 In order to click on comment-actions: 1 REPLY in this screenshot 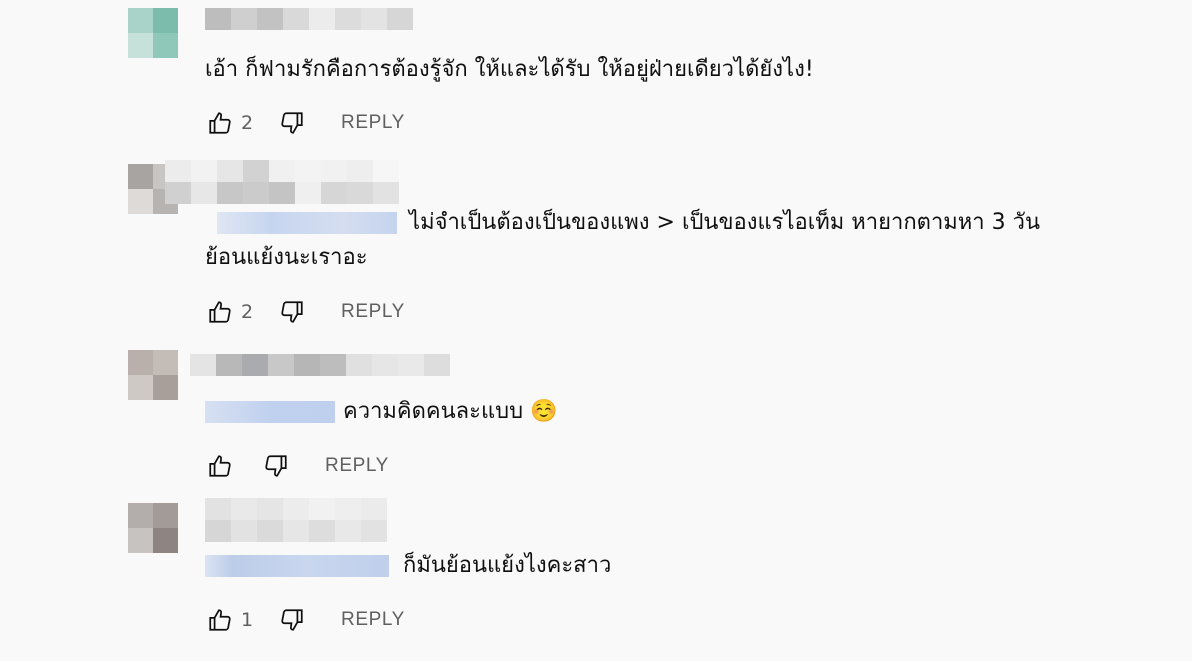, I will do `click(305, 620)`.